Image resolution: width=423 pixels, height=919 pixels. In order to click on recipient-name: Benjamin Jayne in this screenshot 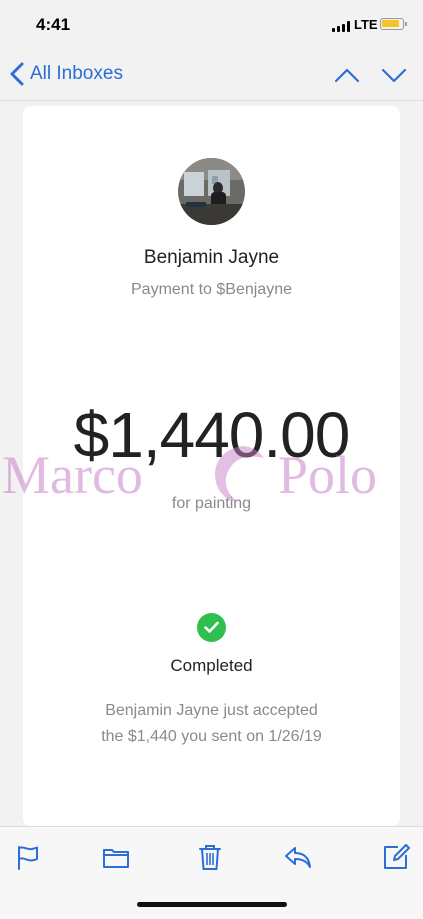, I will do `click(211, 257)`.